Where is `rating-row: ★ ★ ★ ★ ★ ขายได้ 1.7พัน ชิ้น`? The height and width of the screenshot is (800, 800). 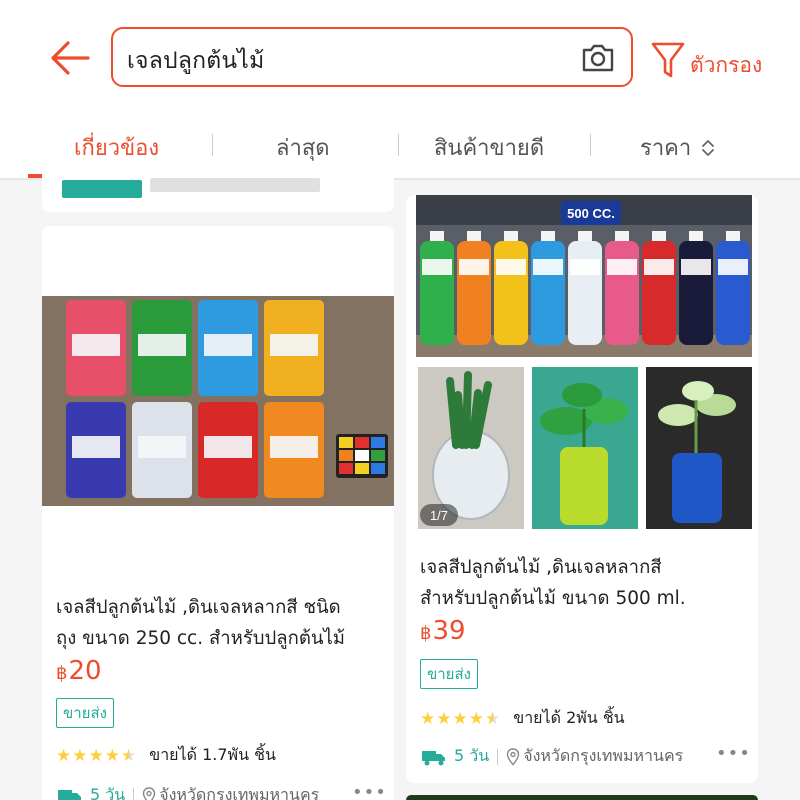 rating-row: ★ ★ ★ ★ ★ ขายได้ 1.7พัน ชิ้น is located at coordinates (166, 755).